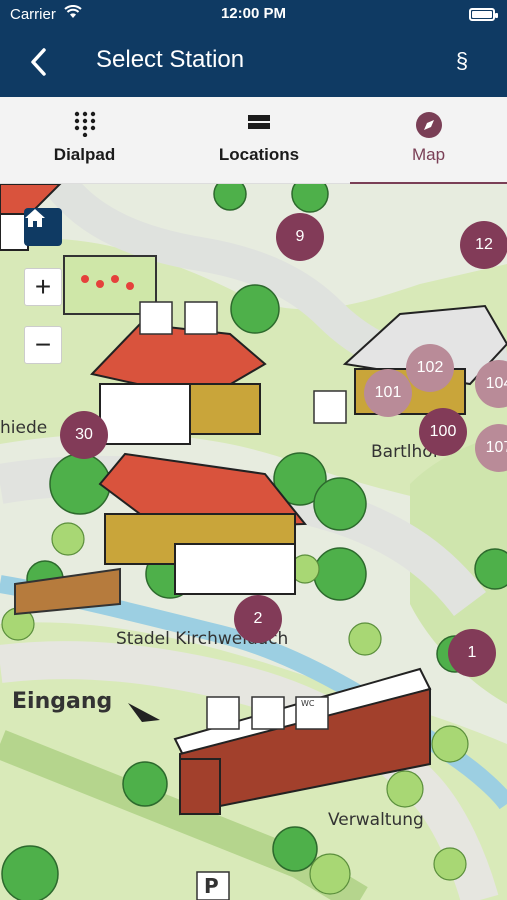  What do you see at coordinates (170, 59) in the screenshot?
I see `page-title: Select Station` at bounding box center [170, 59].